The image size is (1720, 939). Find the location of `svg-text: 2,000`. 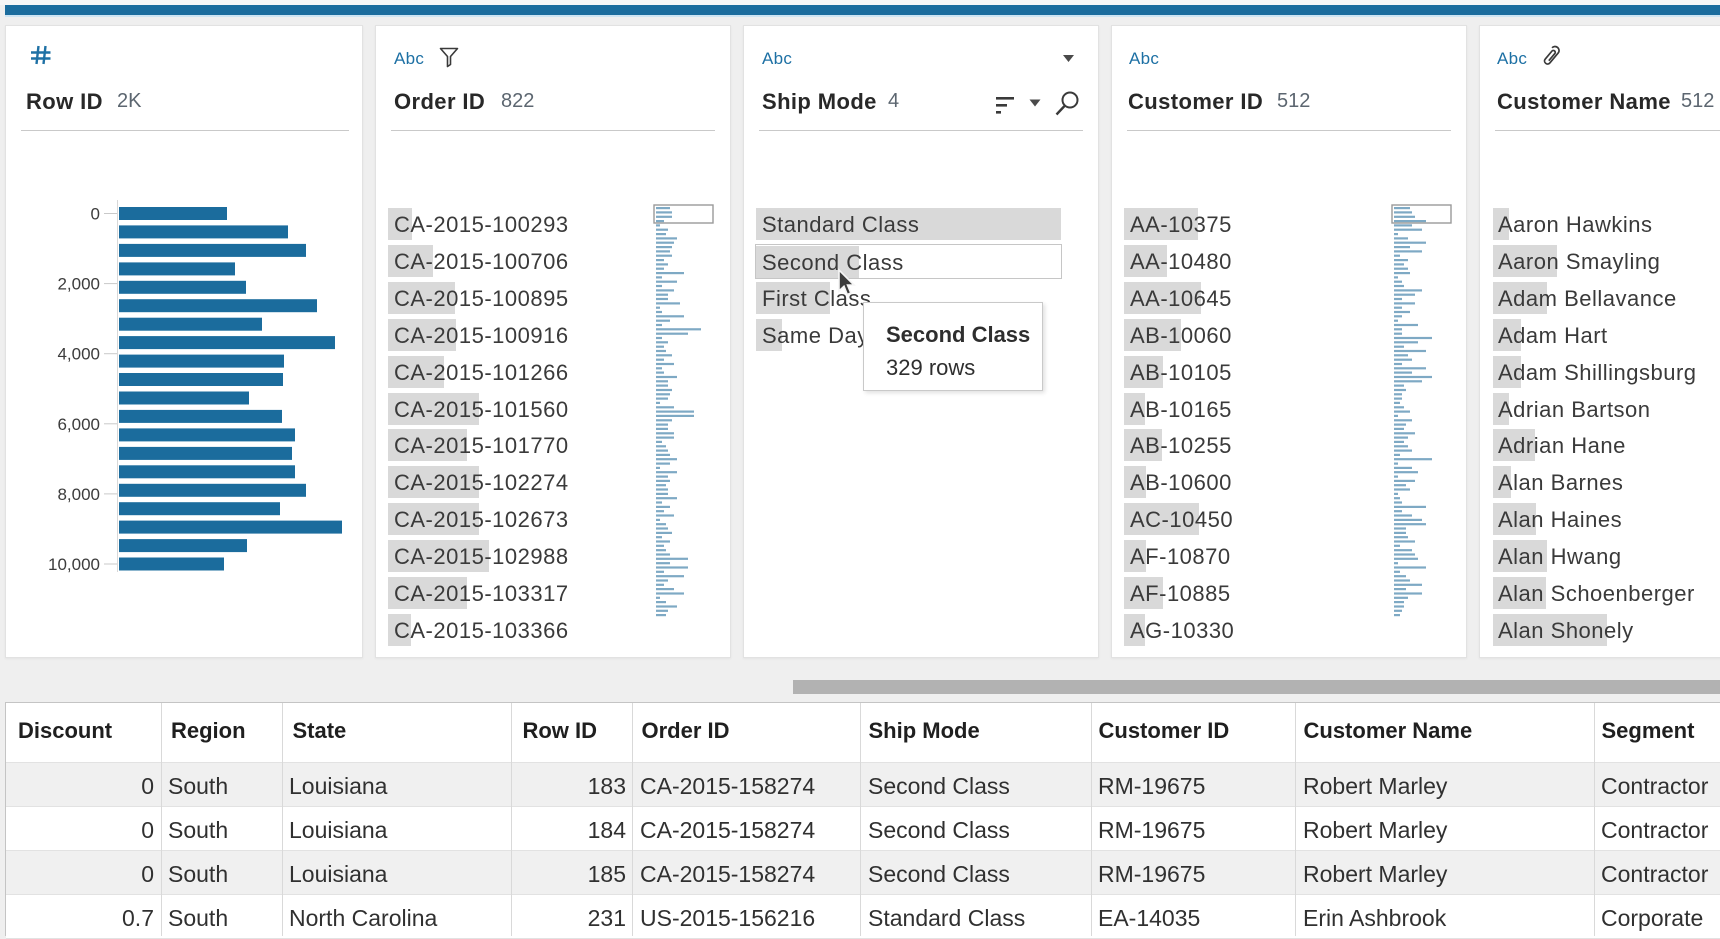

svg-text: 2,000 is located at coordinates (78, 284).